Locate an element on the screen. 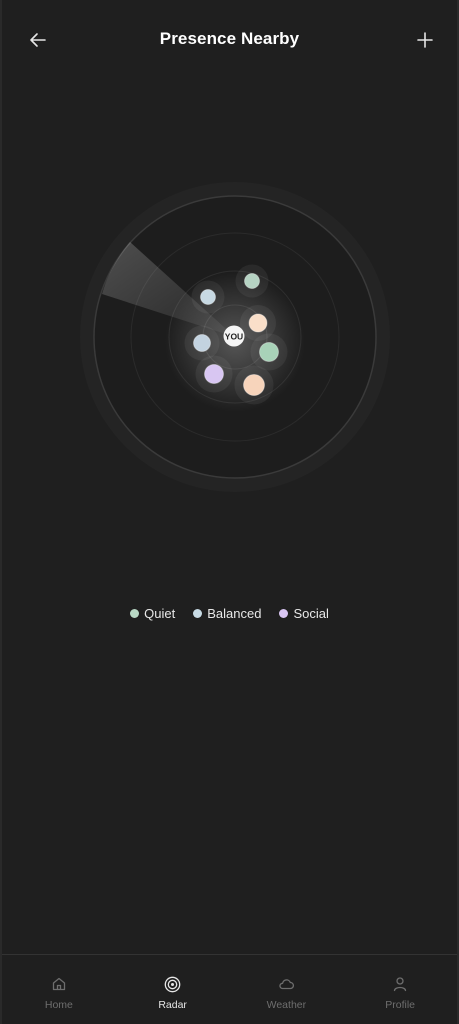 Image resolution: width=459 pixels, height=1024 pixels. radar-icon is located at coordinates (172, 984).